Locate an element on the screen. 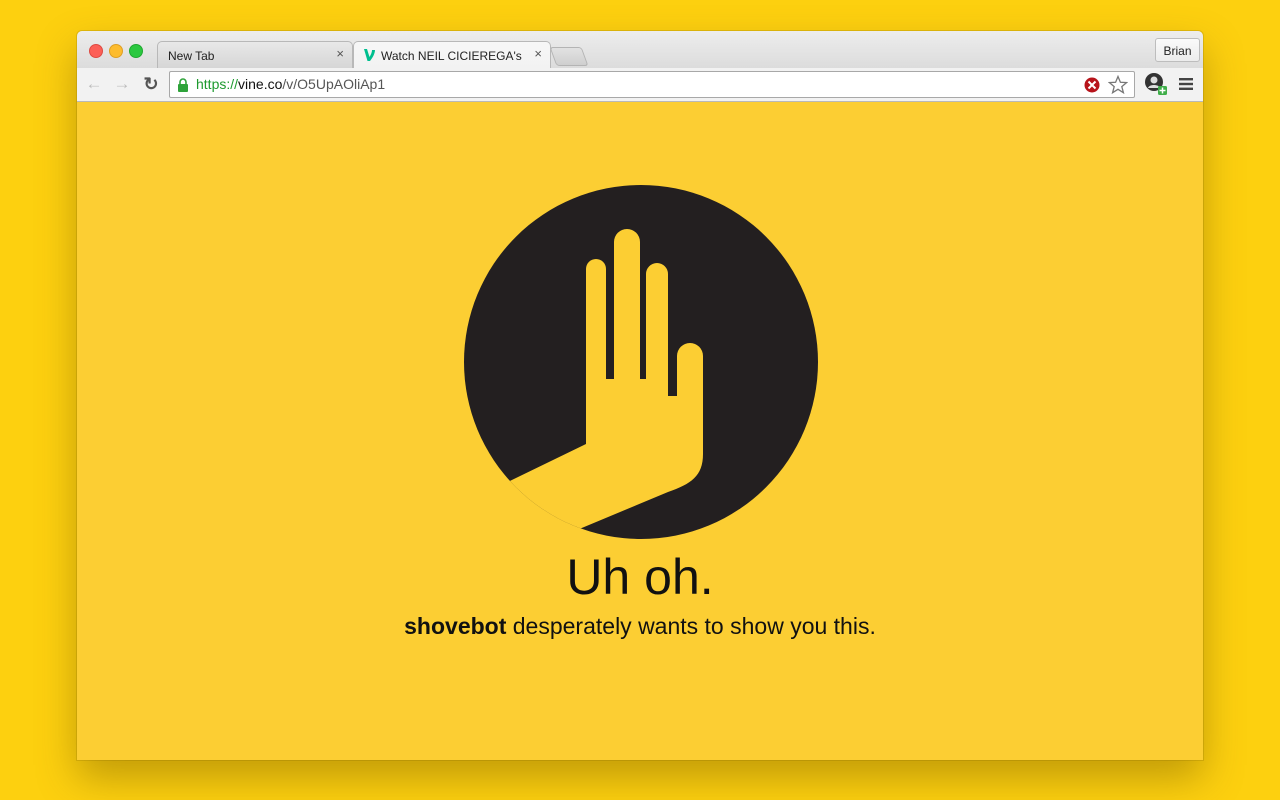 Image resolution: width=1280 pixels, height=800 pixels. tab-vine-video: Watch NEIL CICIEREGA's Vi × is located at coordinates (452, 54).